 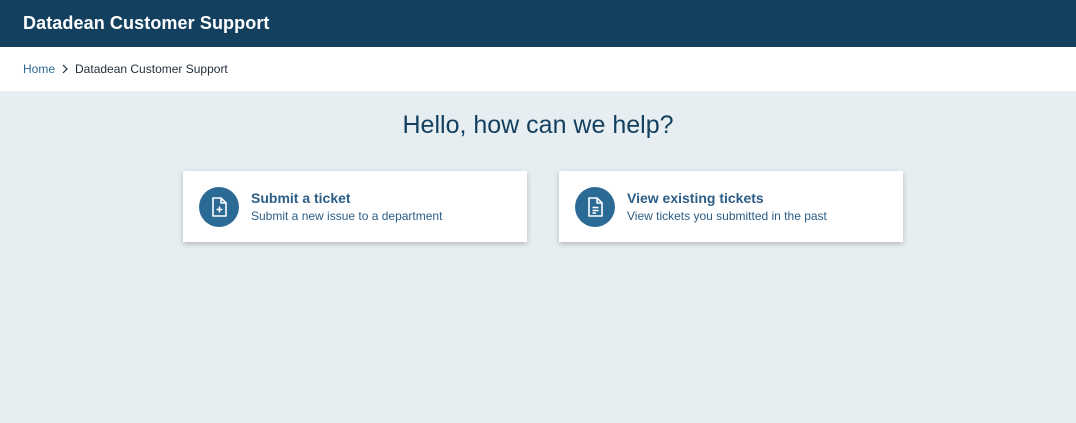 What do you see at coordinates (151, 69) in the screenshot?
I see `breadcrumb-current: Datadean Customer Support` at bounding box center [151, 69].